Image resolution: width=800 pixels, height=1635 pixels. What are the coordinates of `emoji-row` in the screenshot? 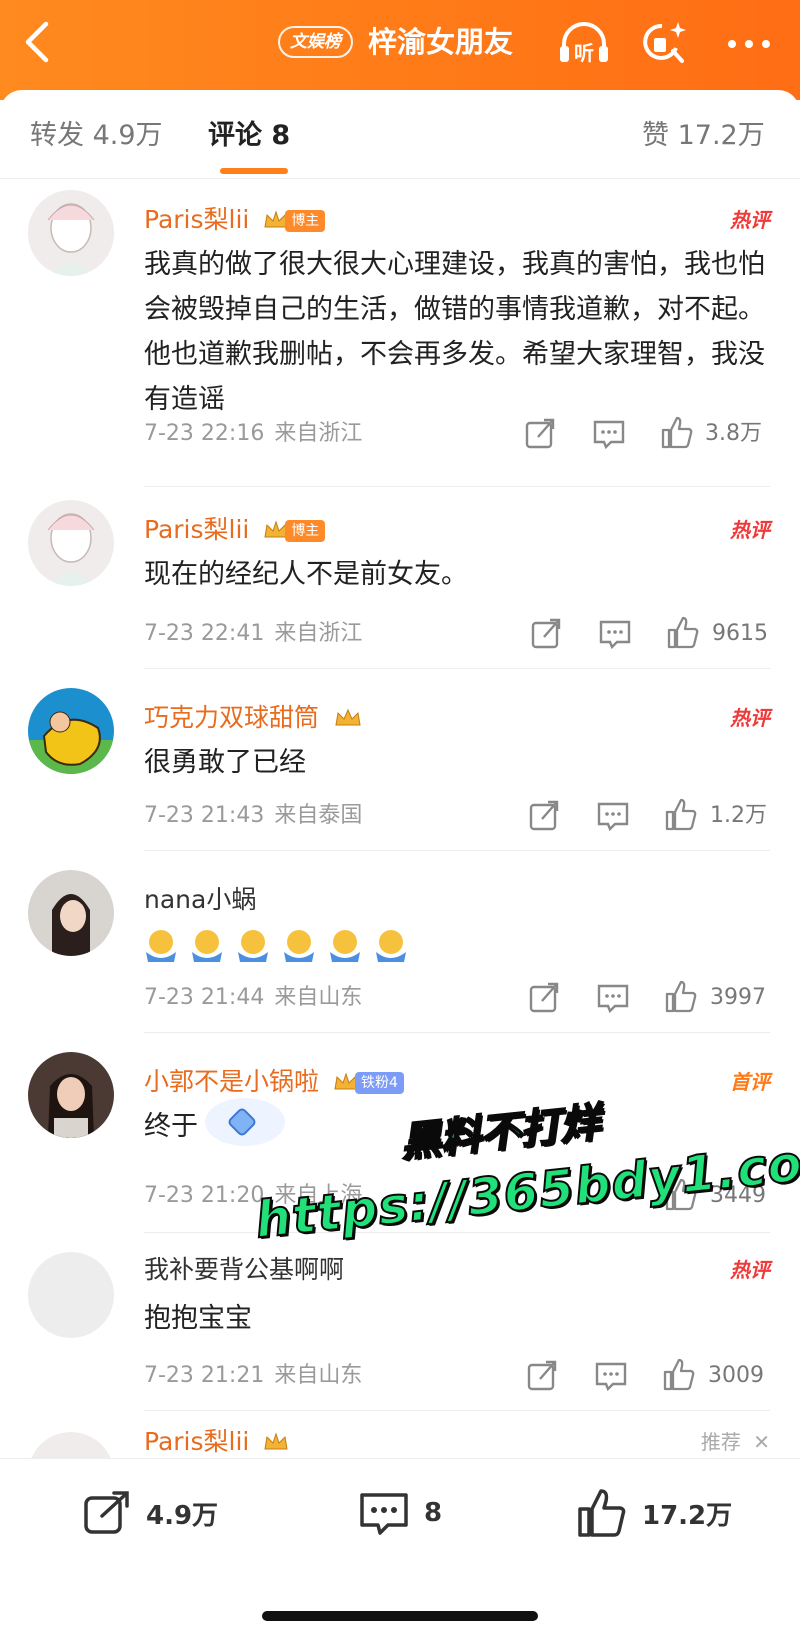 It's located at (456, 948).